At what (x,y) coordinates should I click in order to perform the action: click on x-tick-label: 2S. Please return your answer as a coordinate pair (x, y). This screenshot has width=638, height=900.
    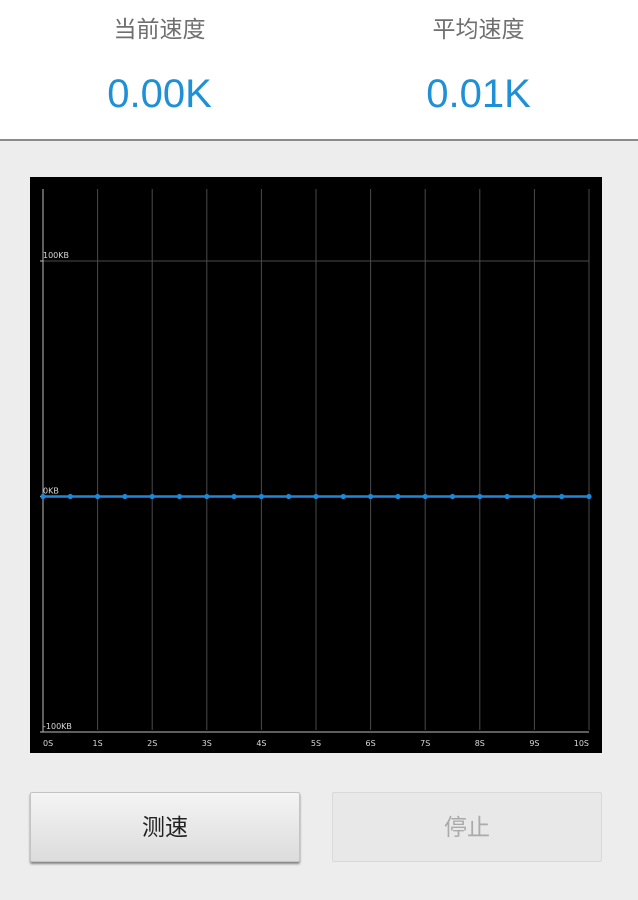
    Looking at the image, I should click on (152, 743).